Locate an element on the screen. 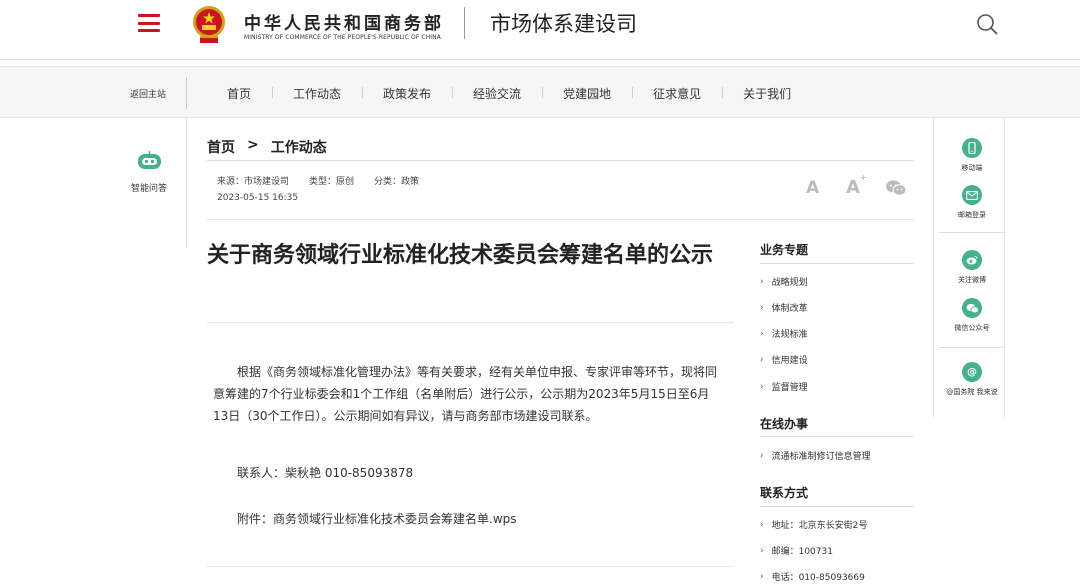 This screenshot has width=1080, height=586. meta-divider is located at coordinates (560, 219).